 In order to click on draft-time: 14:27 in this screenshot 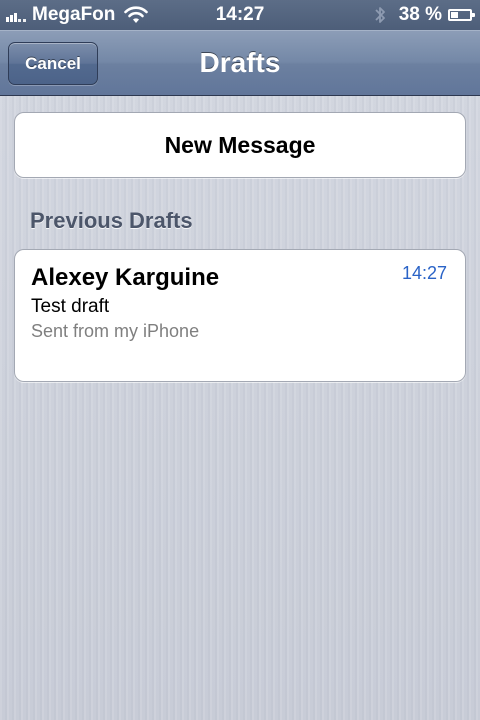, I will do `click(424, 273)`.